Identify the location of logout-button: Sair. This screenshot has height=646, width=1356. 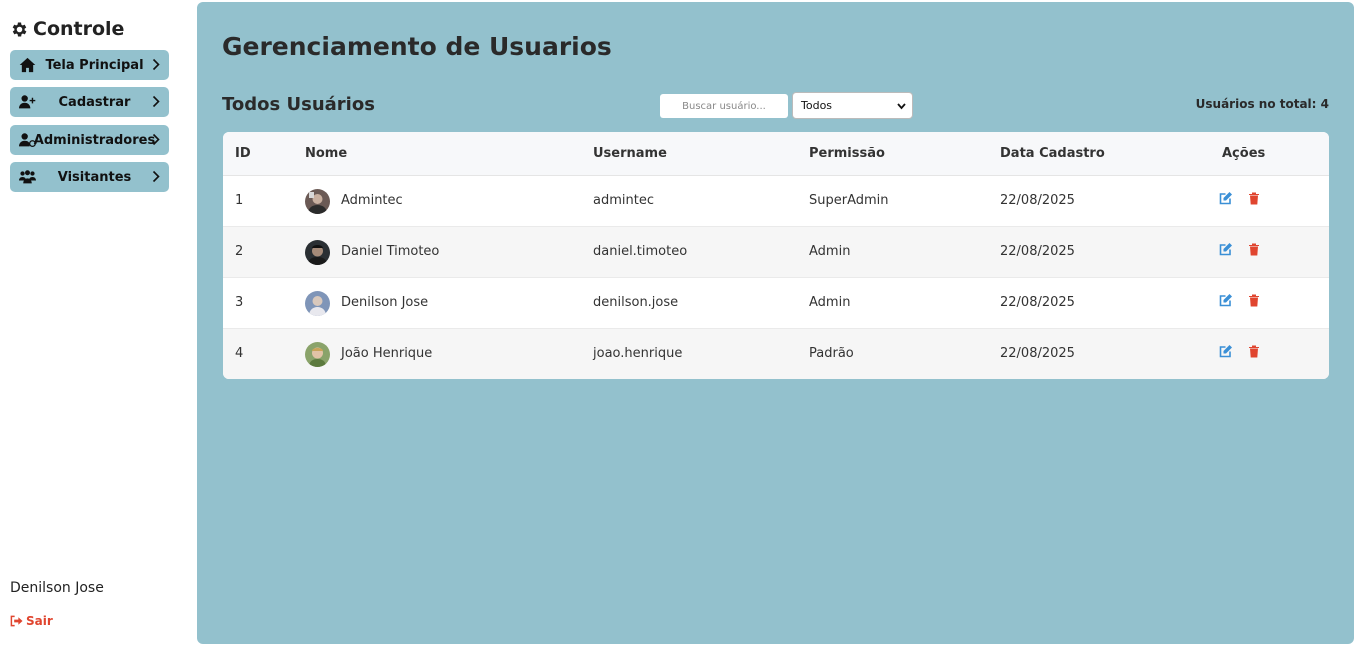
(31, 621).